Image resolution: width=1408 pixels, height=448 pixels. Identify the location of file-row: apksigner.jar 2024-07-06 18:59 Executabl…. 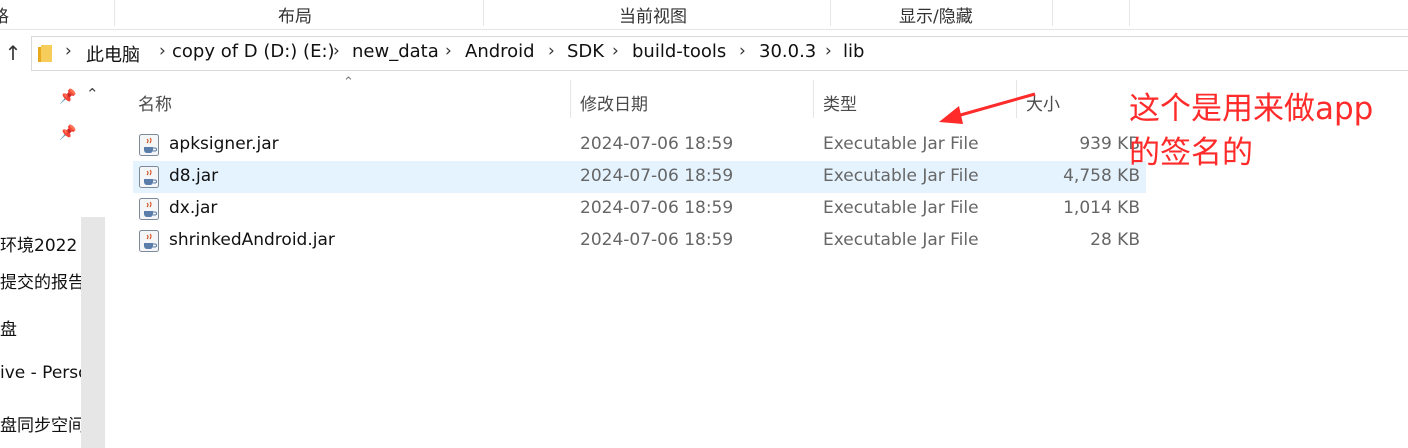
(639, 145).